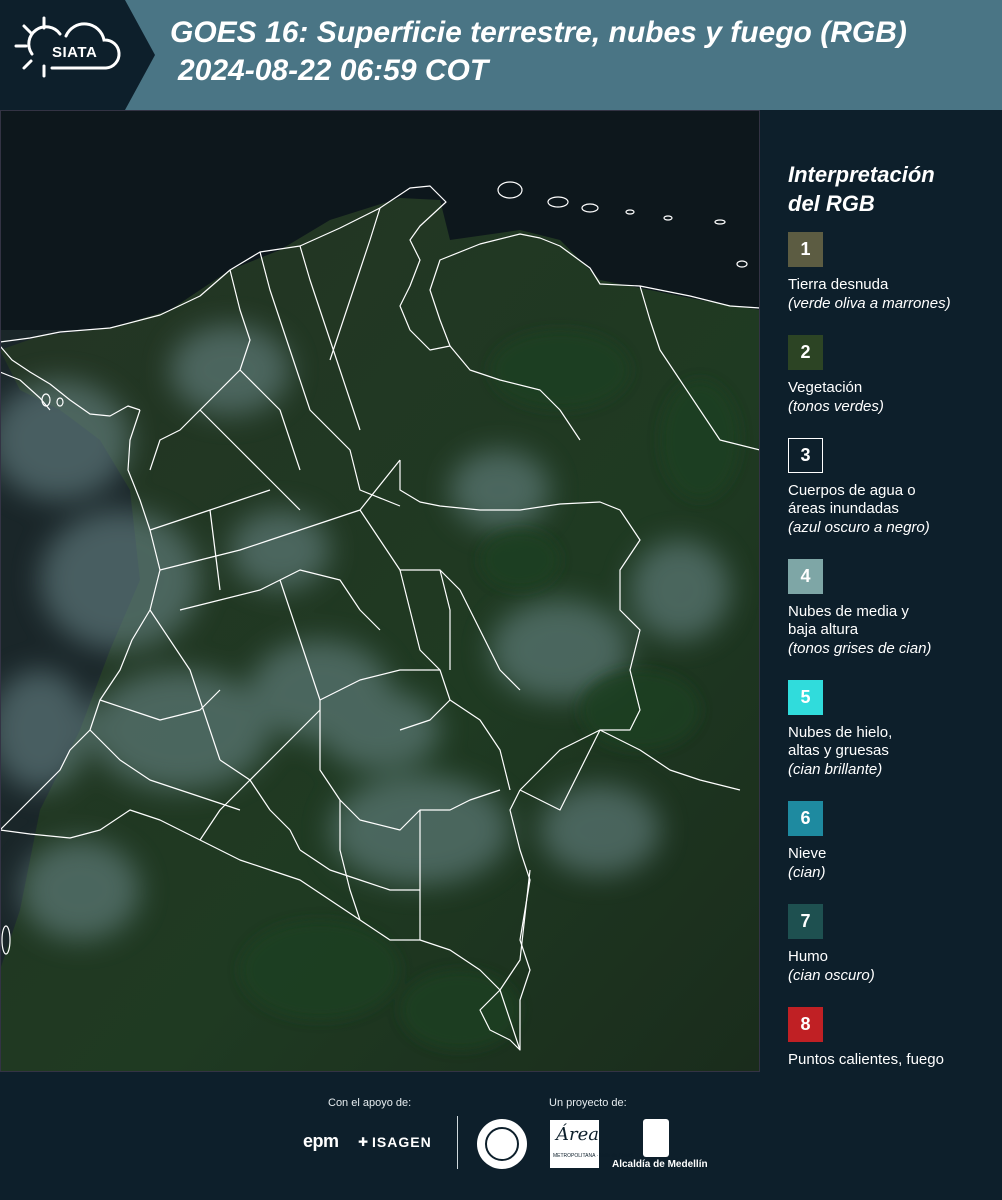 The image size is (1002, 1200). I want to click on siata-logo: SIATA, so click(77, 55).